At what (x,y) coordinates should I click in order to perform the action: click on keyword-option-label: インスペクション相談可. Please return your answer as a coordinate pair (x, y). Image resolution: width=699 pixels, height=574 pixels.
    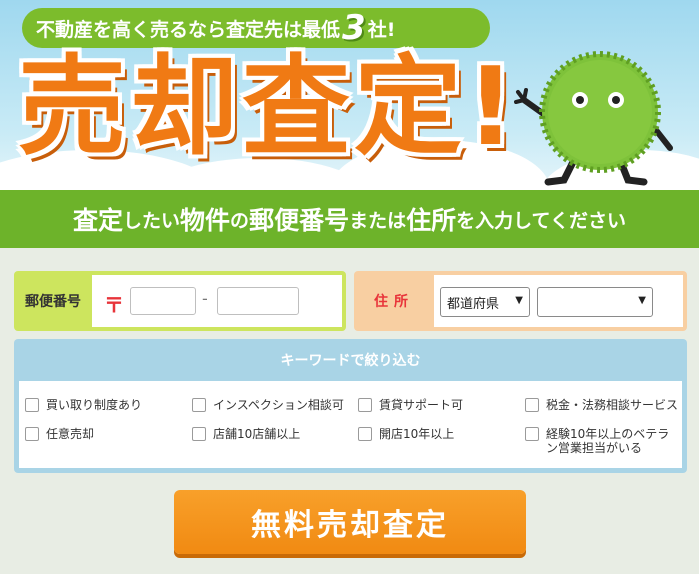
    Looking at the image, I should click on (278, 405).